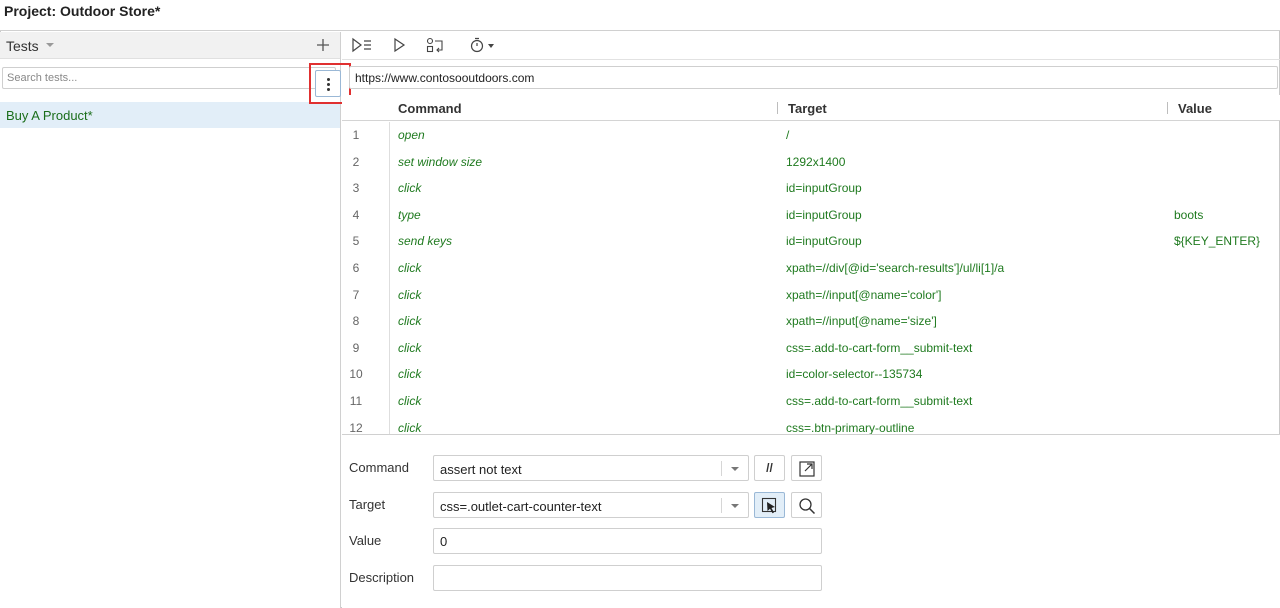 This screenshot has height=608, width=1280. Describe the element at coordinates (49, 115) in the screenshot. I see `test-item-label: Buy A Product*` at that location.